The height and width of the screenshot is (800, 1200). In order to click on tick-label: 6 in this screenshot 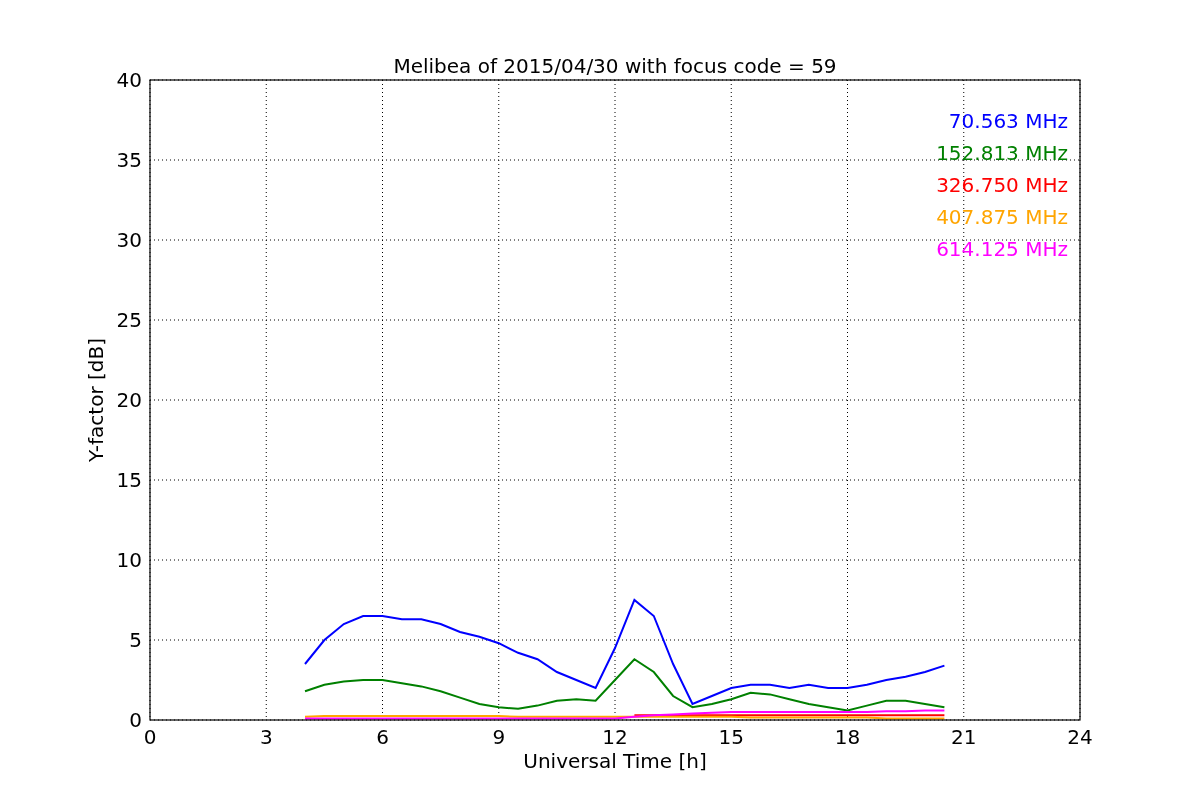, I will do `click(382, 737)`.